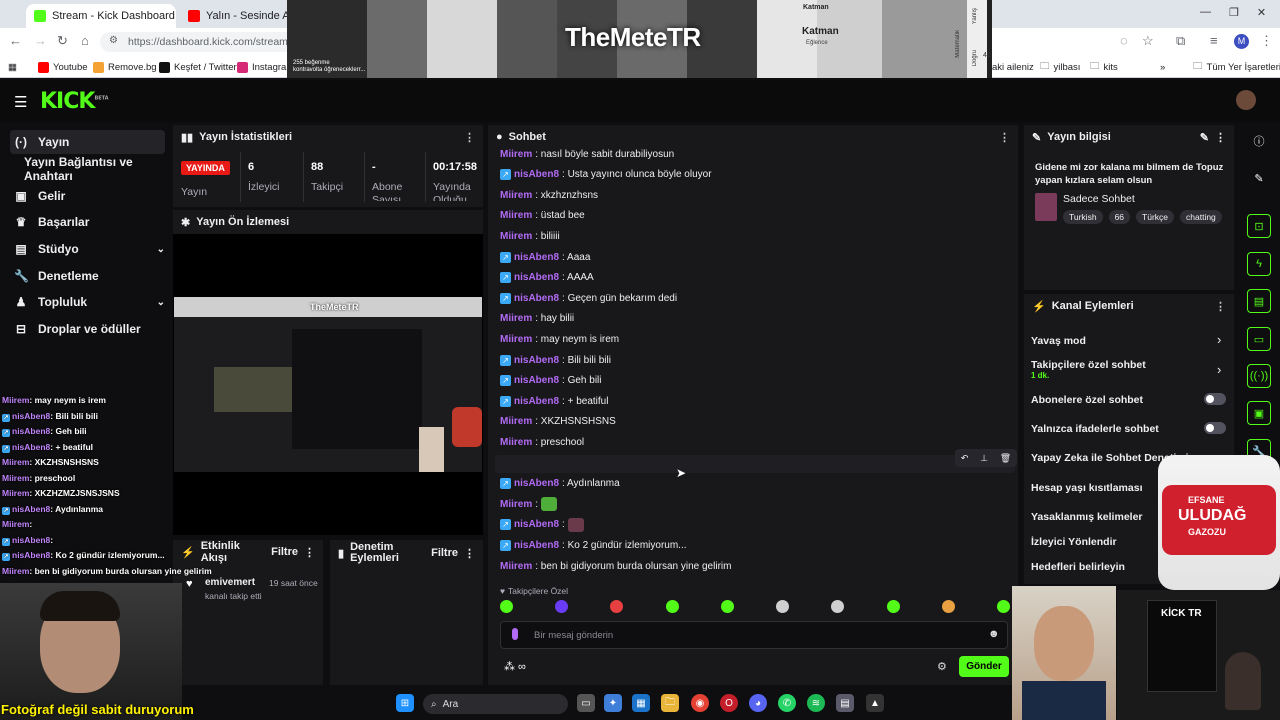  Describe the element at coordinates (198, 67) in the screenshot. I see `bookmark-item: Keşfet / Twitter` at that location.